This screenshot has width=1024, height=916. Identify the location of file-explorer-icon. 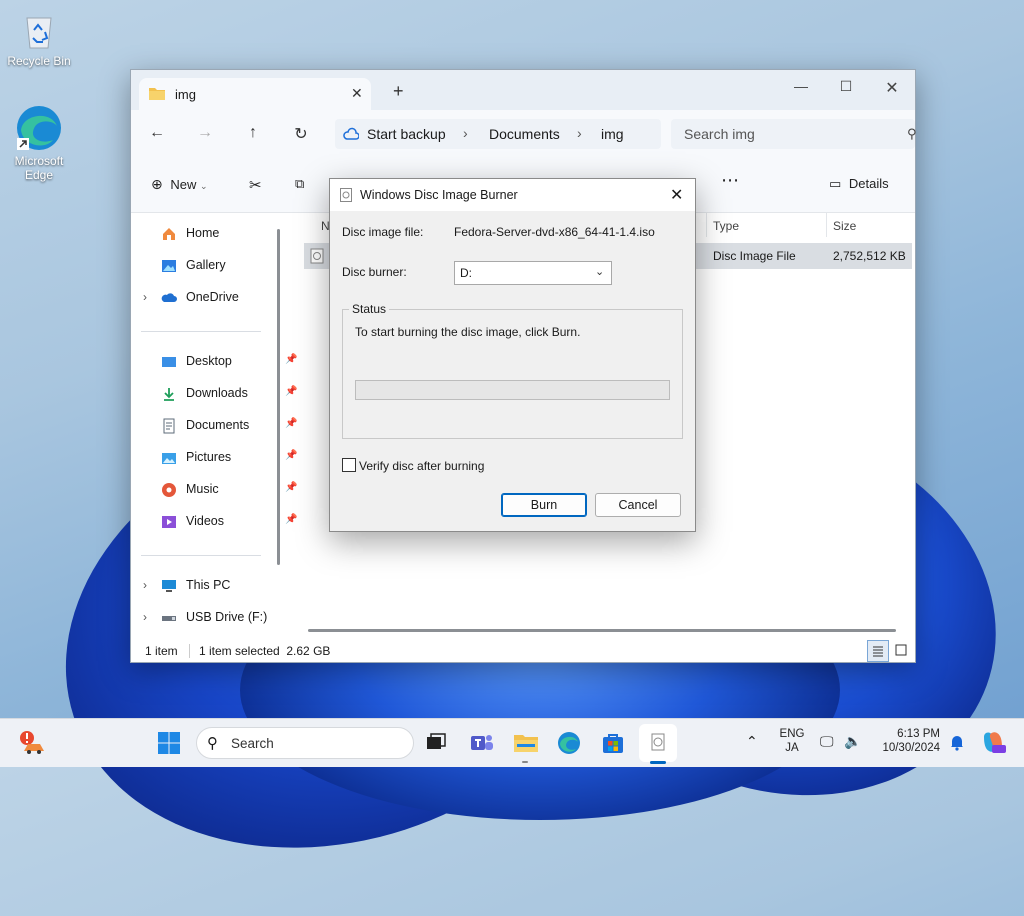
(525, 743).